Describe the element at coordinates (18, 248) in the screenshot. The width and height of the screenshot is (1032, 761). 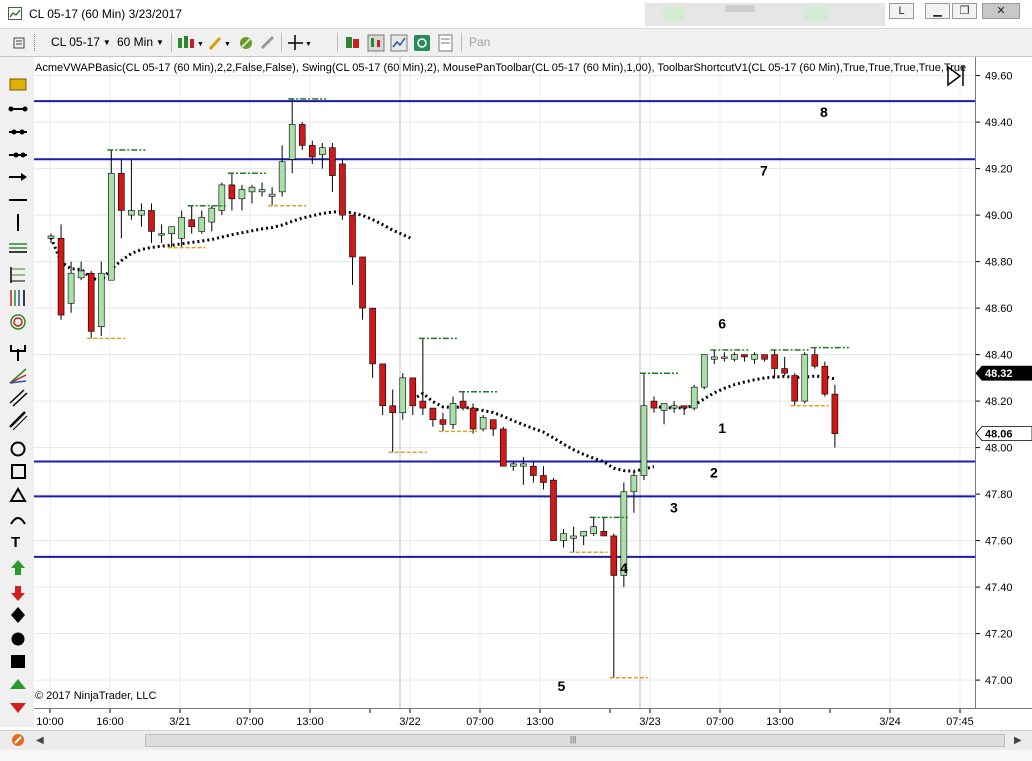
I see `fib-retracement-icon` at that location.